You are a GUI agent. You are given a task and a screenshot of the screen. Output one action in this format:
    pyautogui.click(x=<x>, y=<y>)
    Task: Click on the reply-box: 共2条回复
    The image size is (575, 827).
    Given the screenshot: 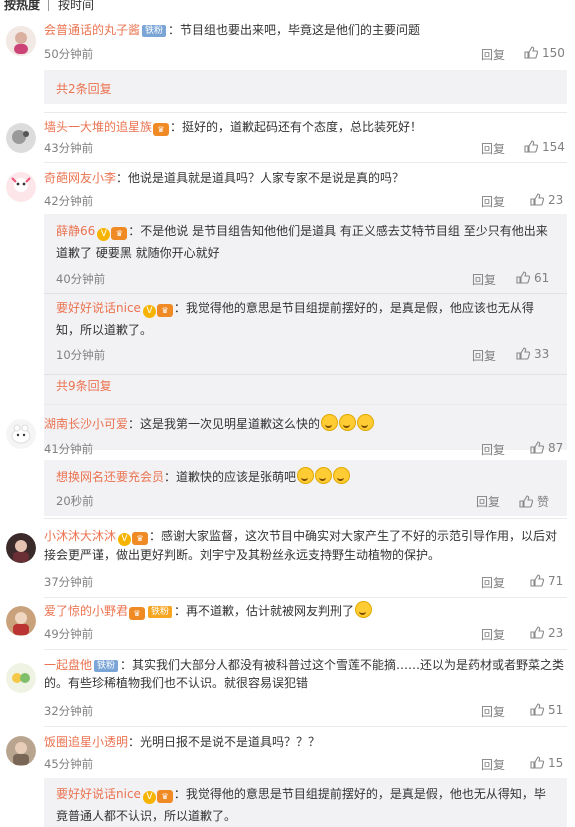 What is the action you would take?
    pyautogui.click(x=305, y=87)
    